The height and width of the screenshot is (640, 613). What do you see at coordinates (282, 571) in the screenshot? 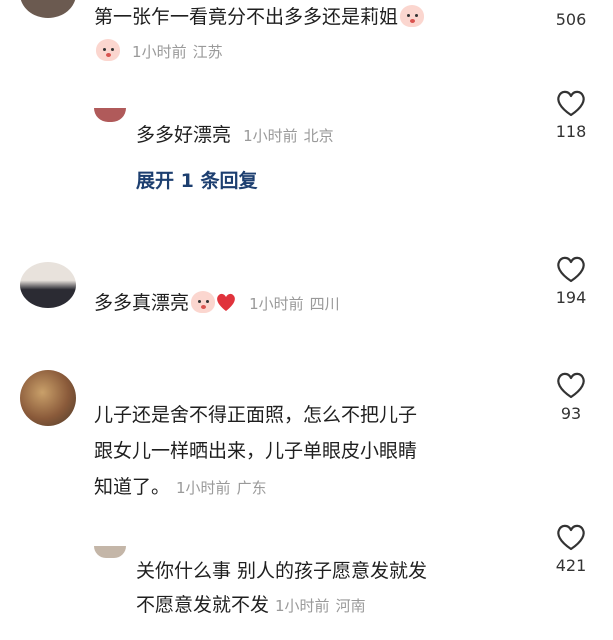
I see `comment-text-line: 关你什么事 别人的孩子愿意发就发` at bounding box center [282, 571].